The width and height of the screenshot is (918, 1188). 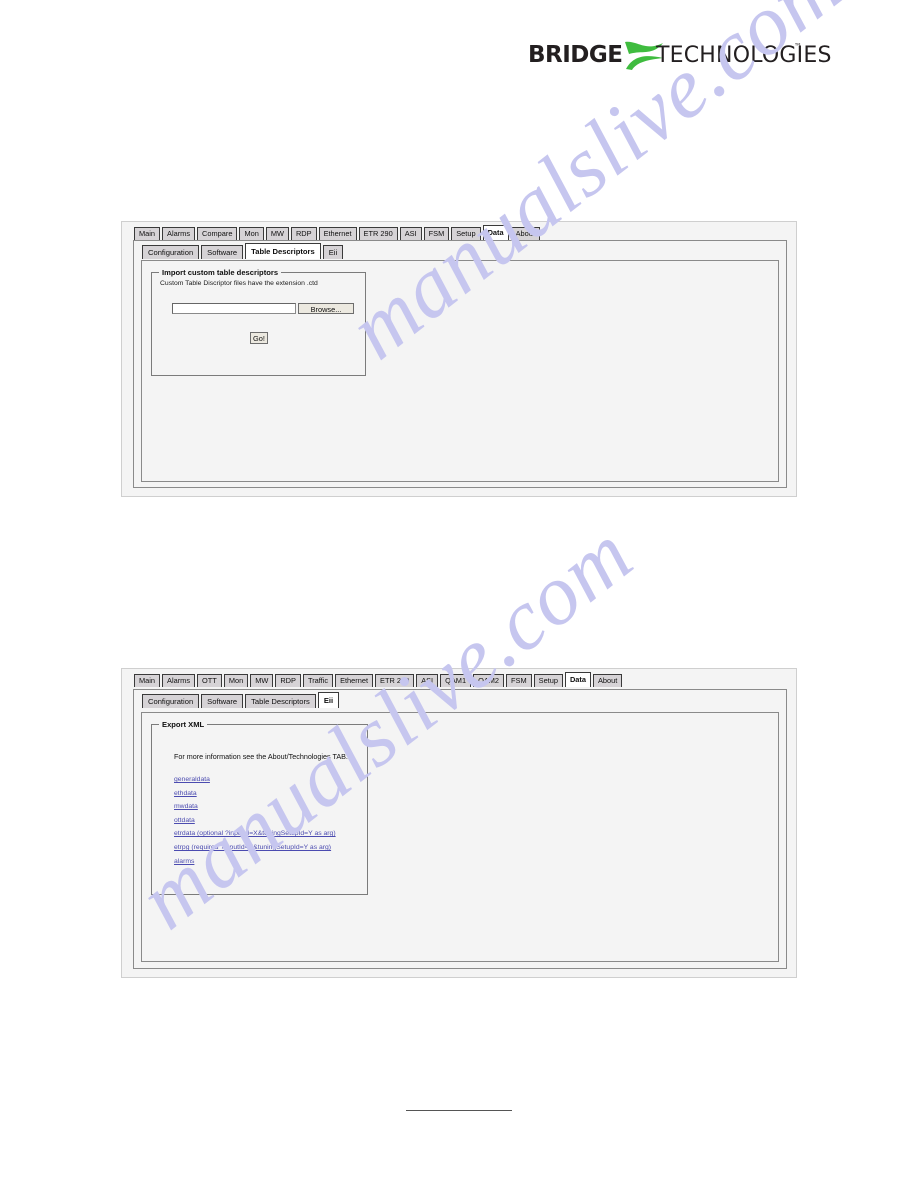 What do you see at coordinates (255, 794) in the screenshot?
I see `export-link-ethdata: ethdata` at bounding box center [255, 794].